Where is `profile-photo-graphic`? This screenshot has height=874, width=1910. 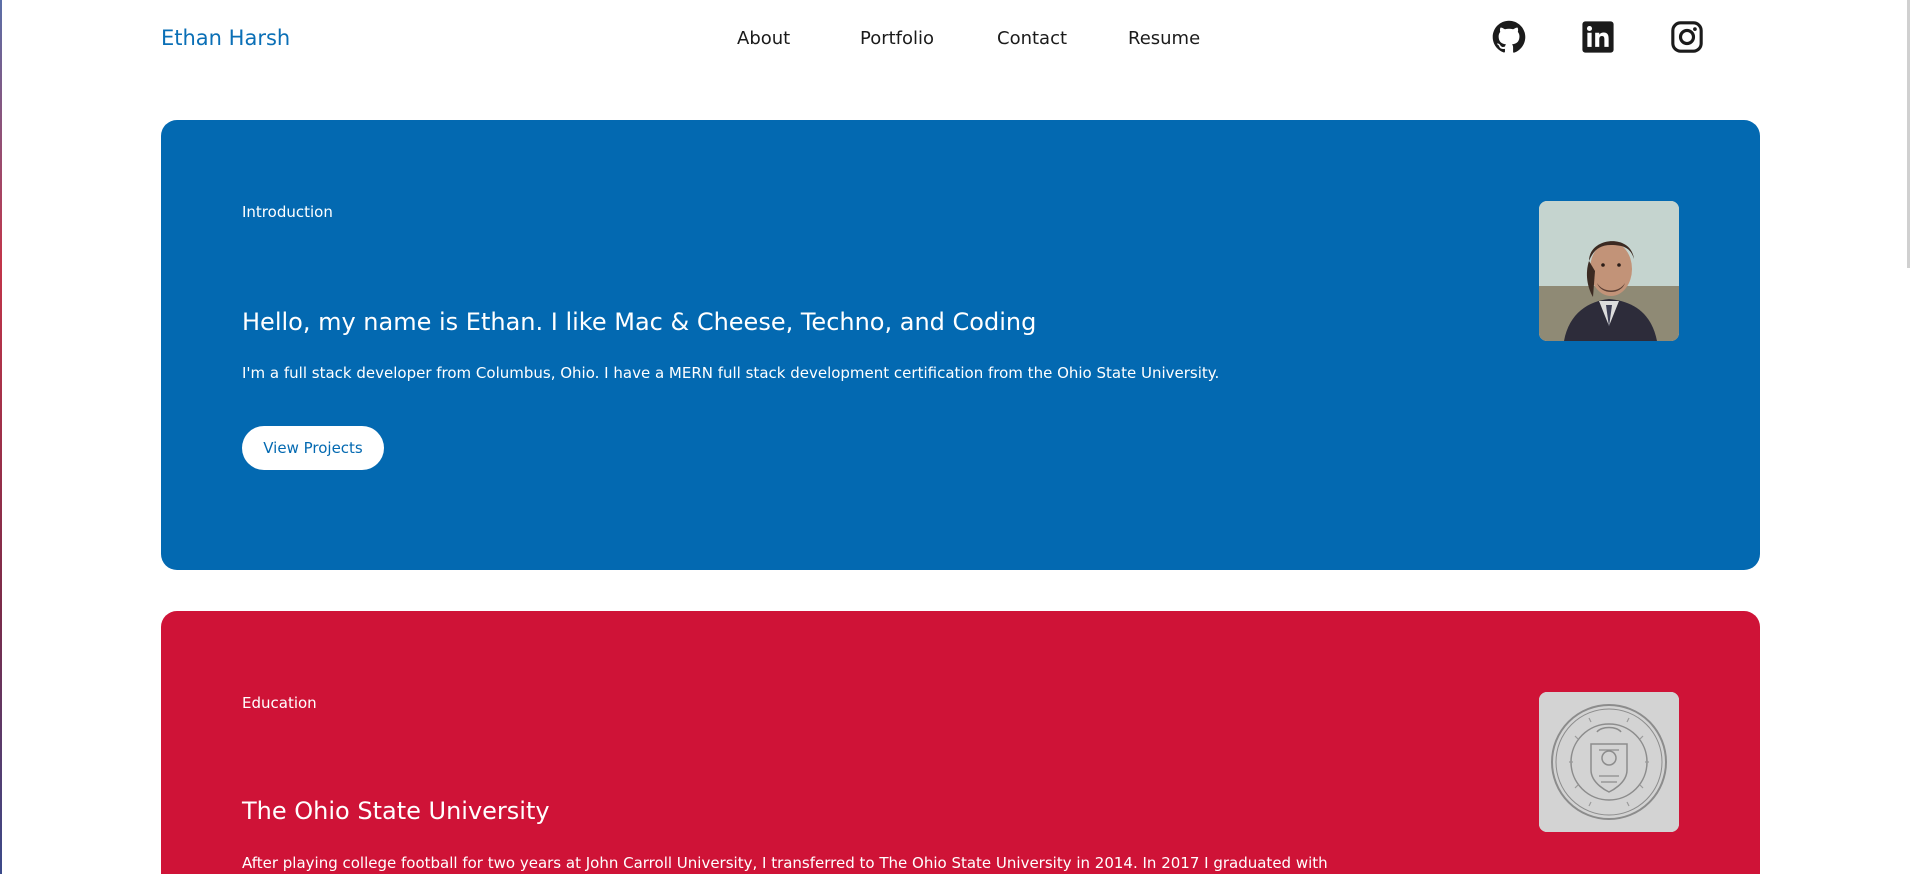
profile-photo-graphic is located at coordinates (1609, 271).